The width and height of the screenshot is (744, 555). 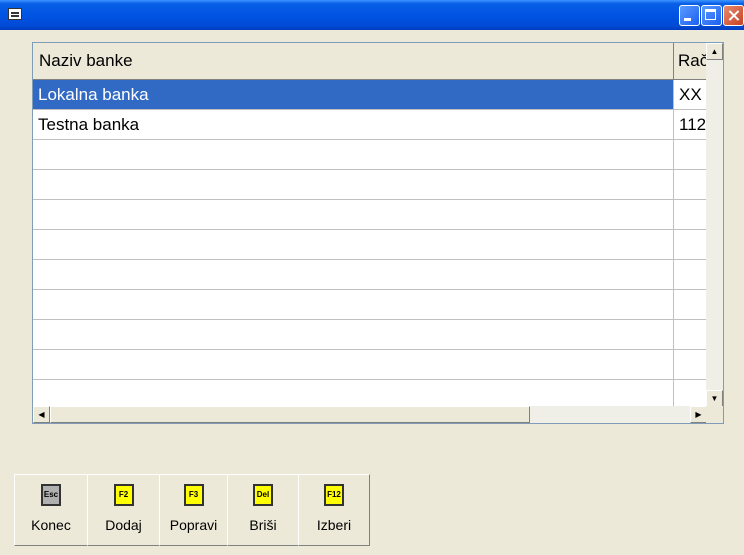 What do you see at coordinates (690, 95) in the screenshot?
I see `cell-racun: XX` at bounding box center [690, 95].